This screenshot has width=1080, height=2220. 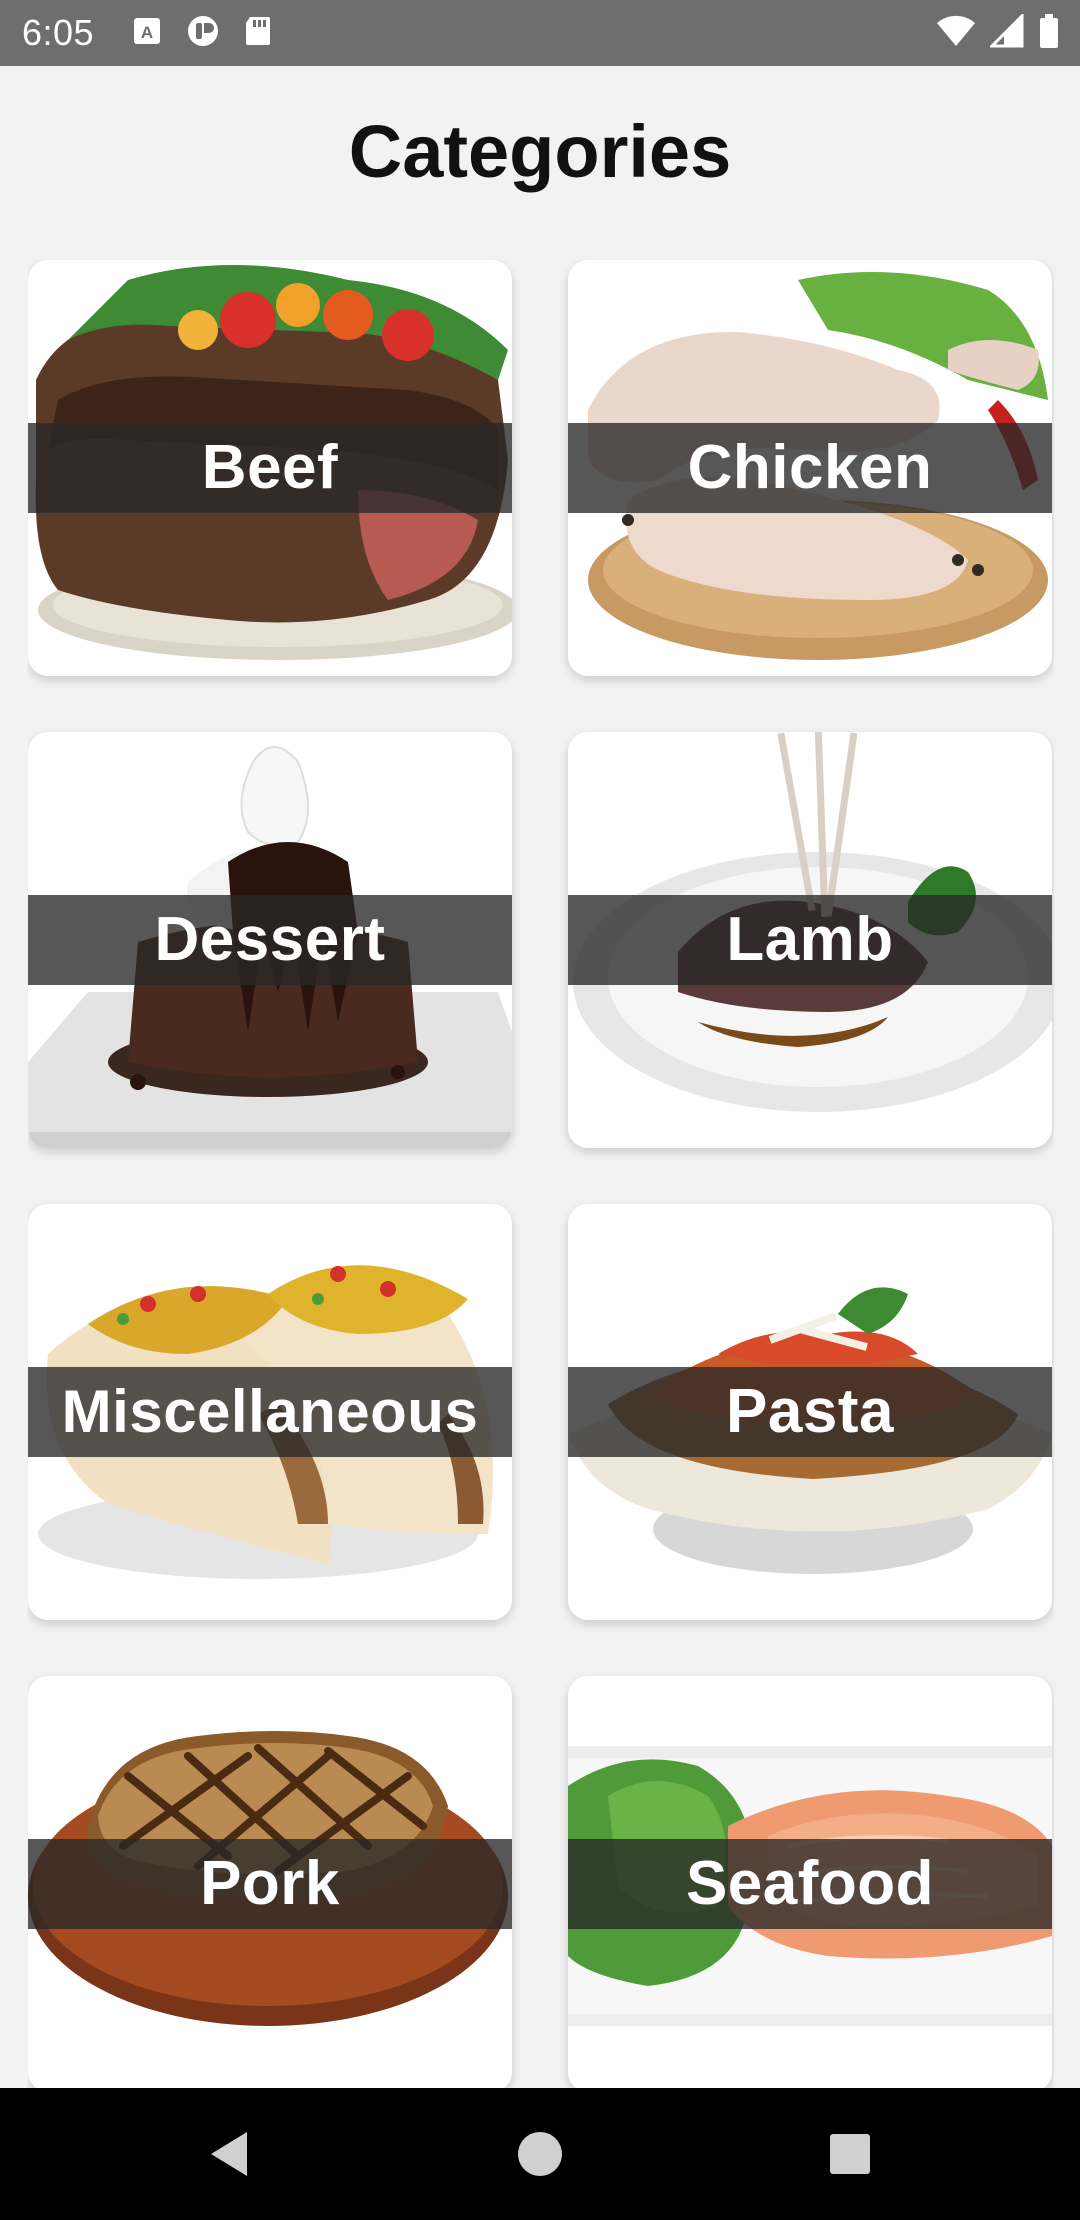 I want to click on recents-button, so click(x=850, y=2154).